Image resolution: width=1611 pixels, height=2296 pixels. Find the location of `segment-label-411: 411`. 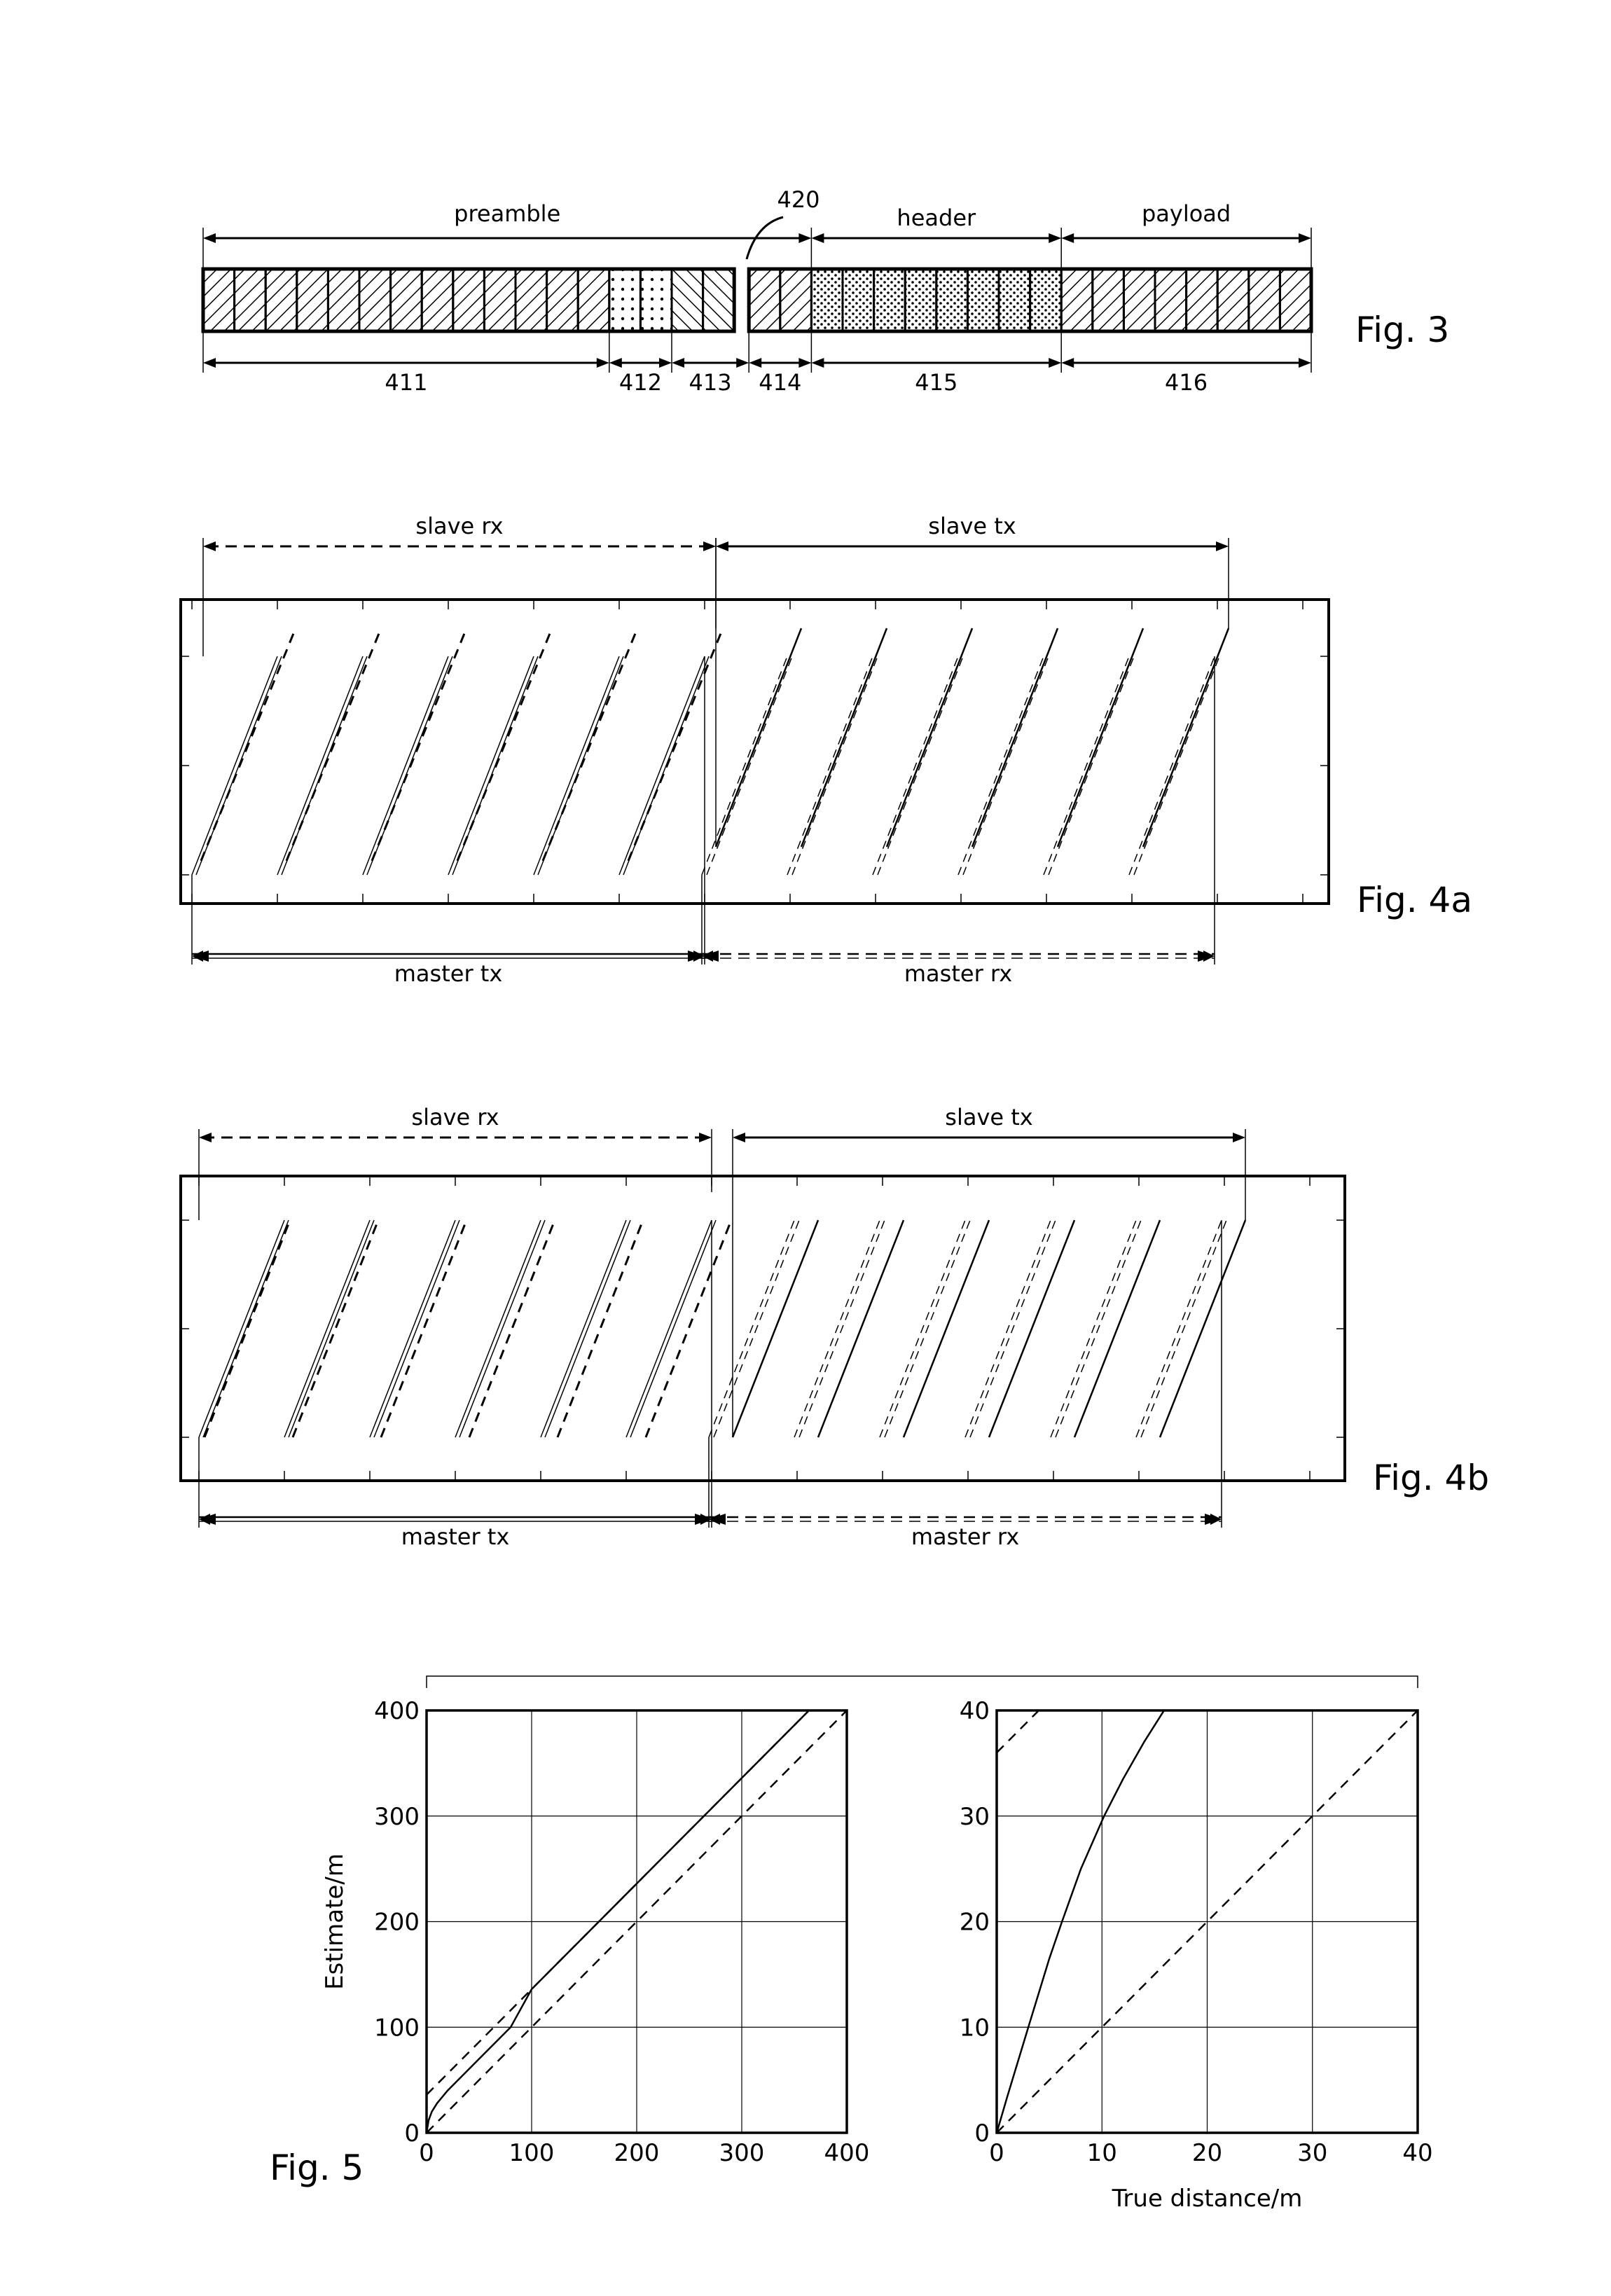

segment-label-411: 411 is located at coordinates (406, 382).